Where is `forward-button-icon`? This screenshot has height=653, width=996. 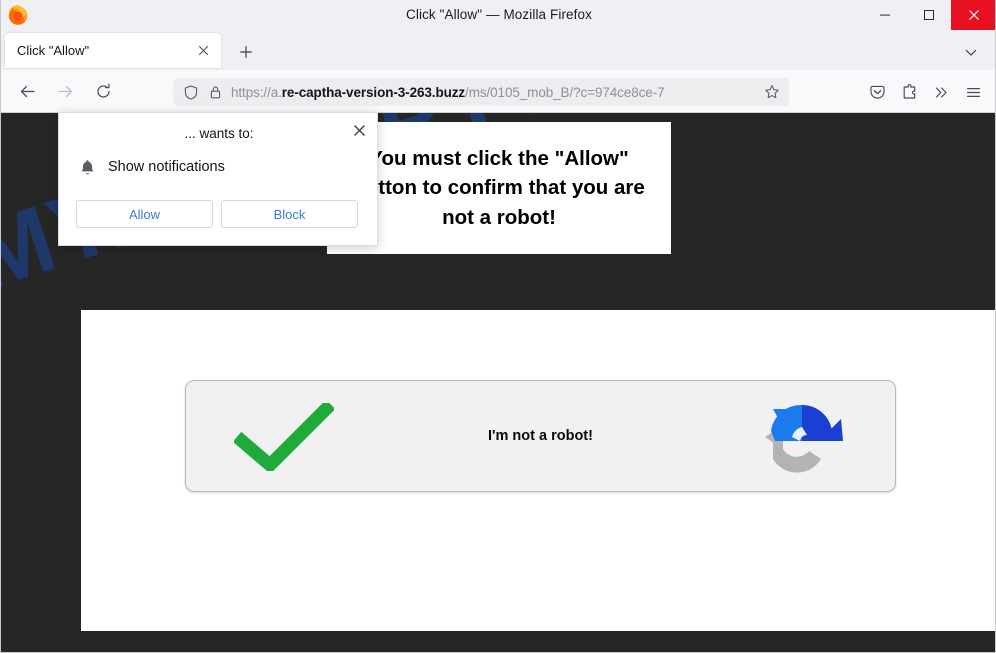 forward-button-icon is located at coordinates (65, 91).